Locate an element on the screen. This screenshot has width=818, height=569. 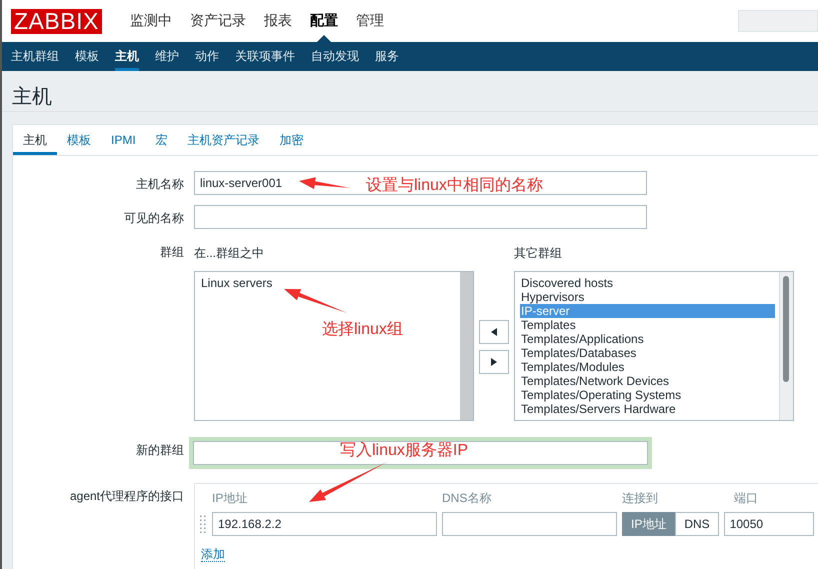
field-label: agent代理程序的接口 is located at coordinates (126, 496).